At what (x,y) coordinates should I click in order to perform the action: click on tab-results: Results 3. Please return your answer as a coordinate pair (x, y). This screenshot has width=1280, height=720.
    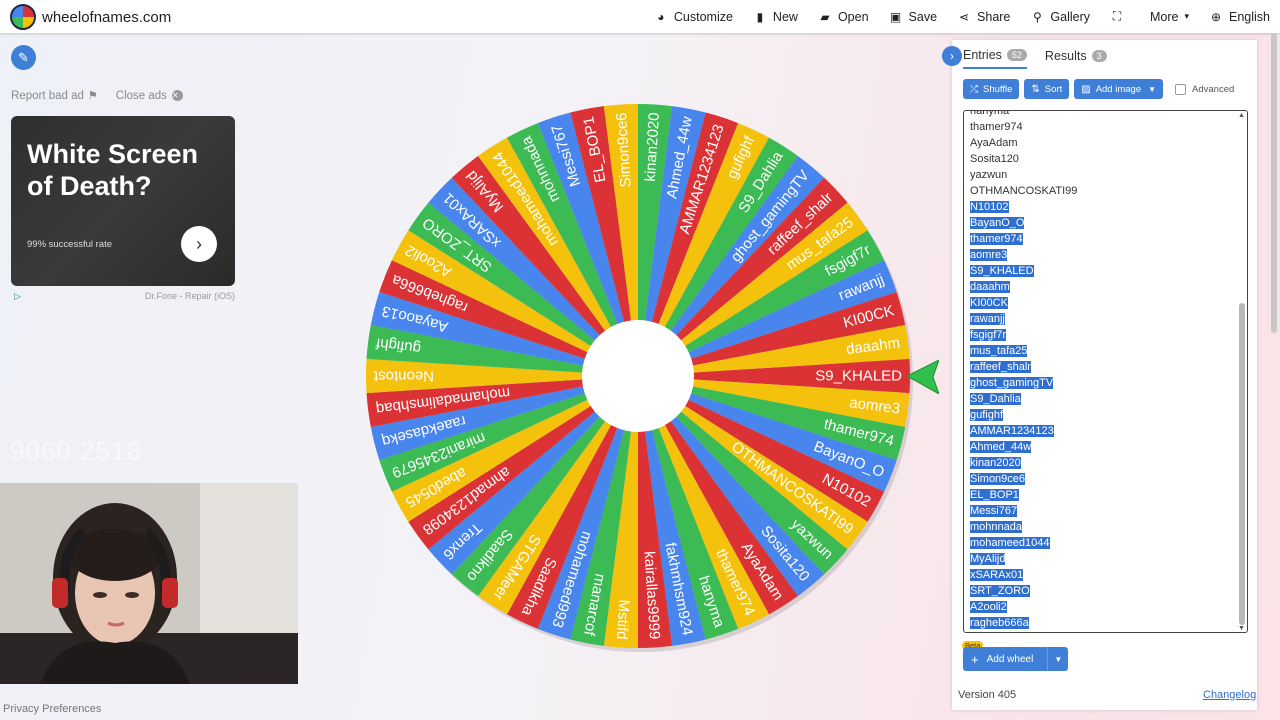
    Looking at the image, I should click on (1076, 58).